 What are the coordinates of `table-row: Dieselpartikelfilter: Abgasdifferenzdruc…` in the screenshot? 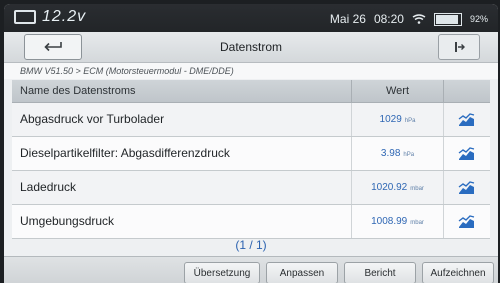 It's located at (251, 154).